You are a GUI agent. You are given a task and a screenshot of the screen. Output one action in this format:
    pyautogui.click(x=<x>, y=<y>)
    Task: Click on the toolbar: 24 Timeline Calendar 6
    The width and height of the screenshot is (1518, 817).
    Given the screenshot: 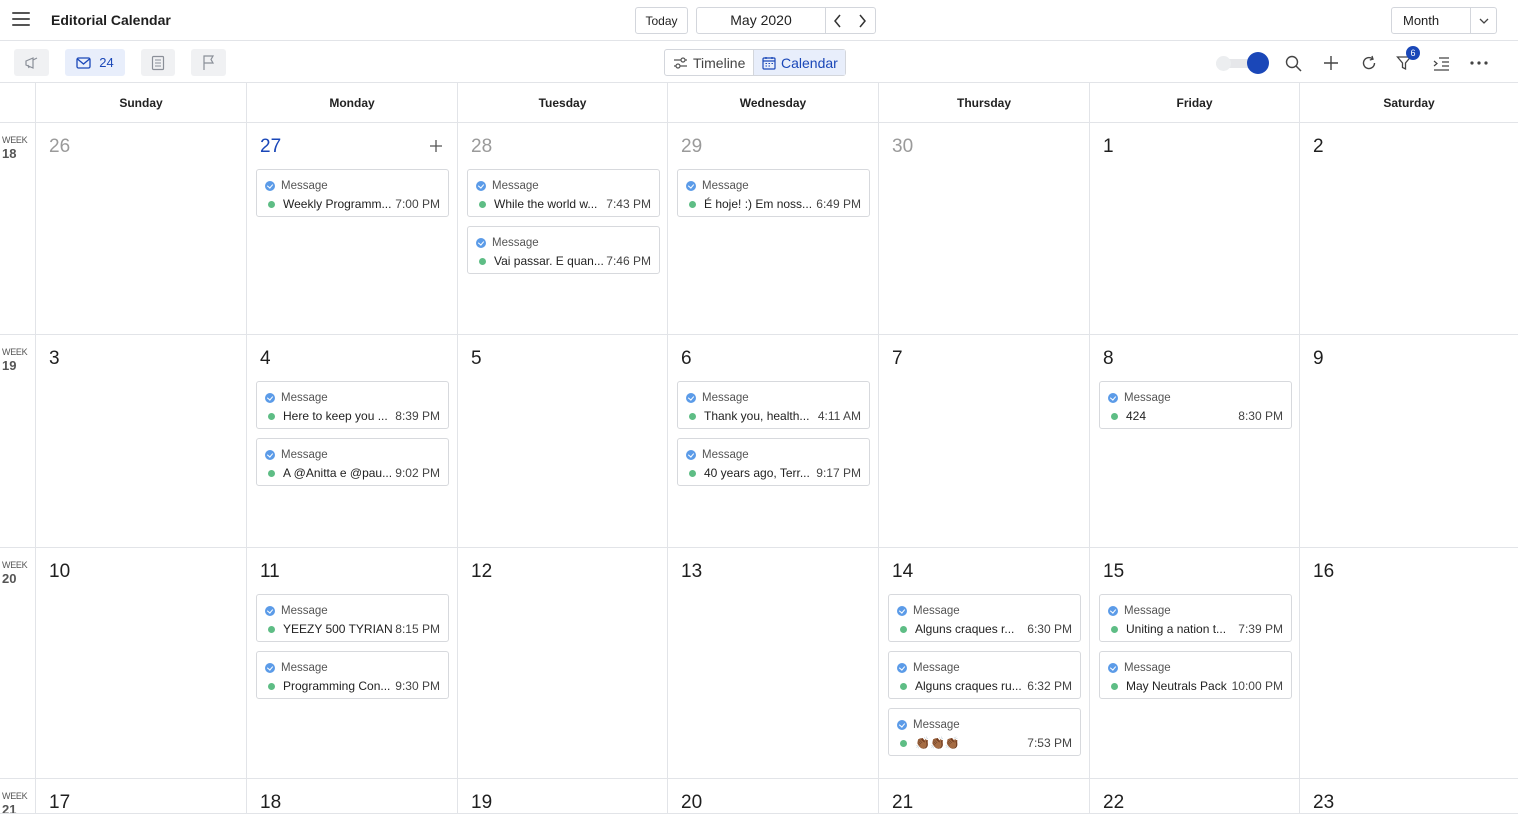 What is the action you would take?
    pyautogui.click(x=759, y=62)
    